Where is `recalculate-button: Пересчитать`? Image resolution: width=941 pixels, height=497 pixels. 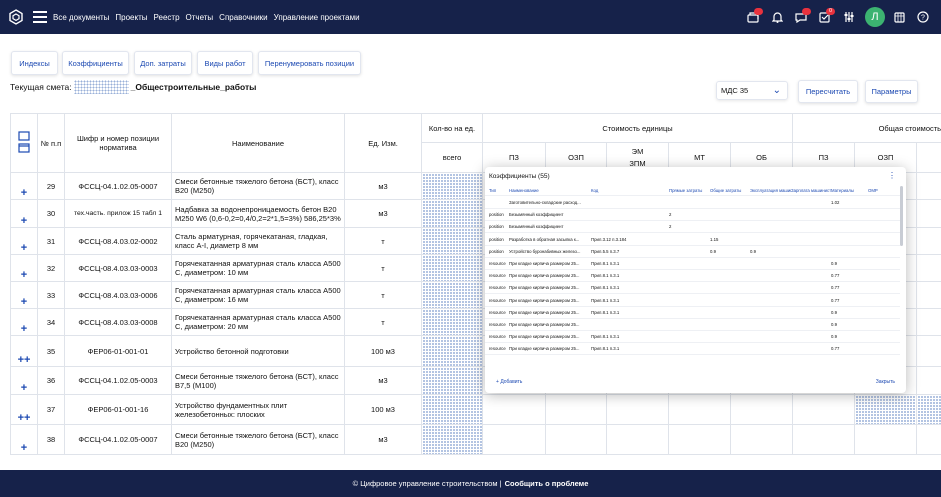
recalculate-button: Пересчитать is located at coordinates (828, 91).